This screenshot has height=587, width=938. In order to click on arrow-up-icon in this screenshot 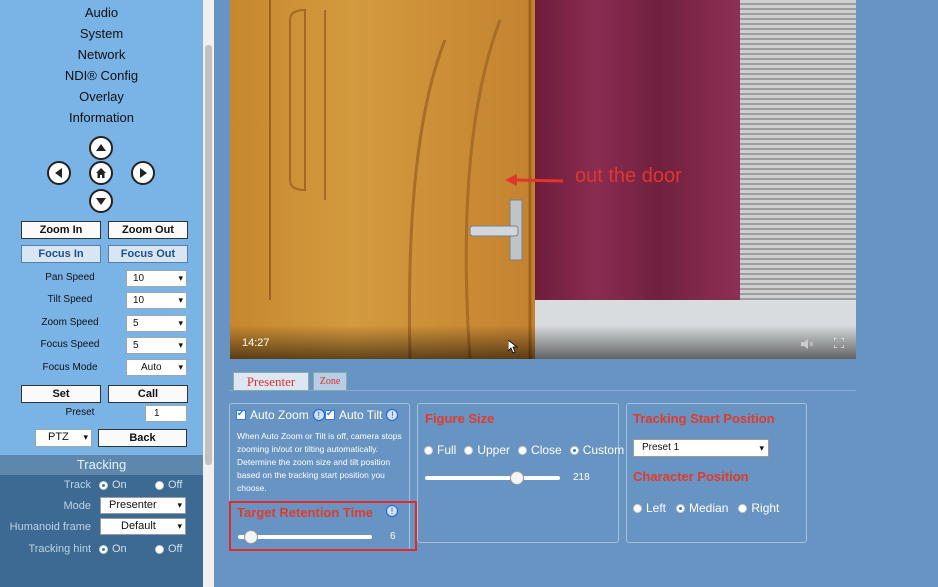, I will do `click(101, 147)`.